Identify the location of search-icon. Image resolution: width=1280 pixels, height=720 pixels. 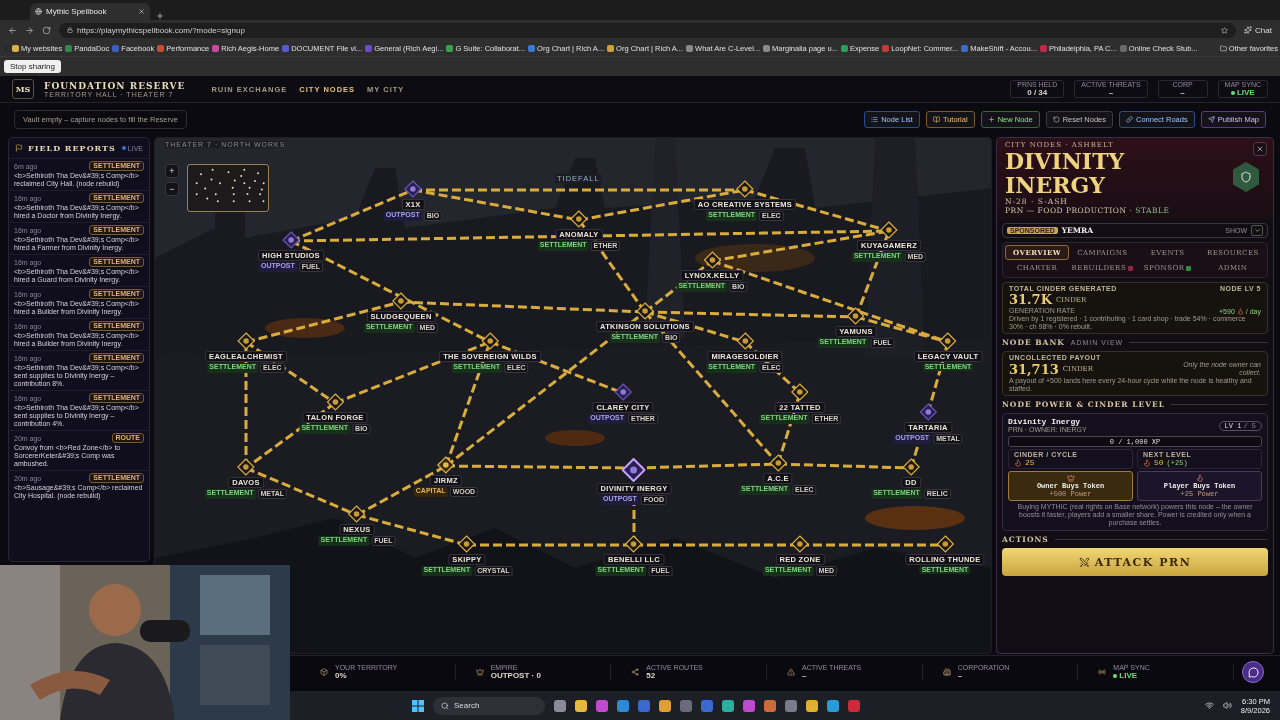
(445, 705).